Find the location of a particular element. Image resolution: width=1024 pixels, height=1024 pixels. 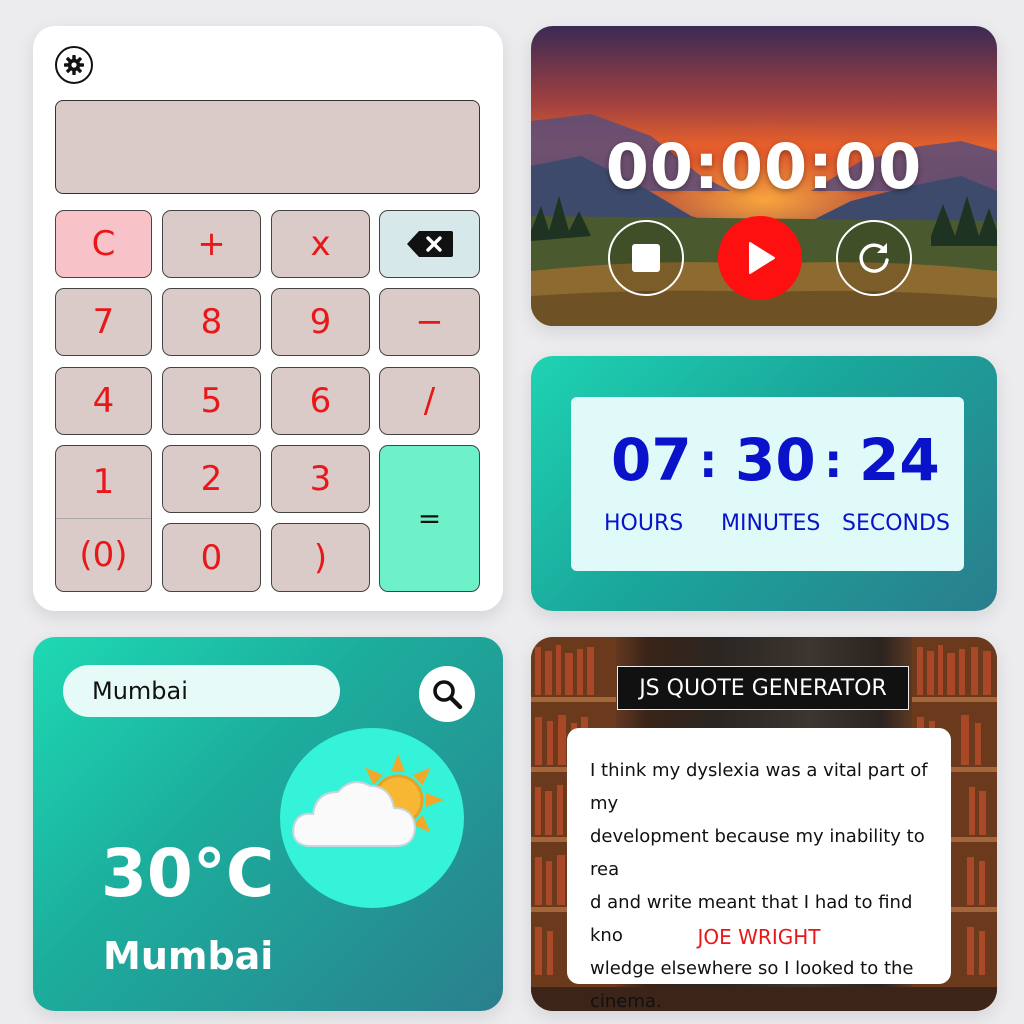

calculator-display is located at coordinates (267, 147).